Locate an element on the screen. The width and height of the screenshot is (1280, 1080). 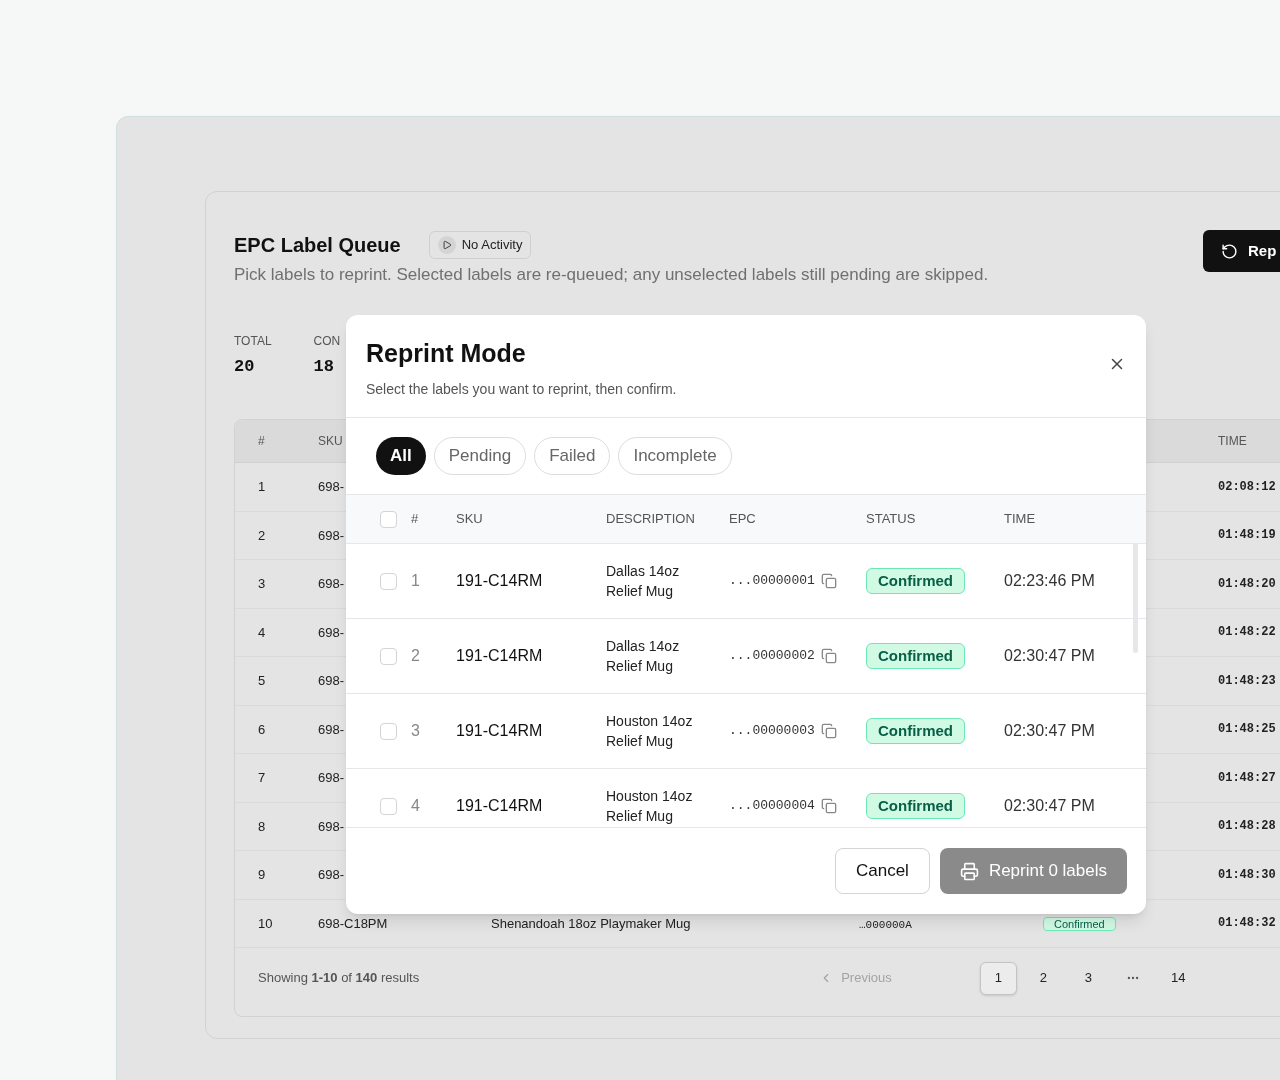
dialog-title: Reprint Mode is located at coordinates (446, 353).